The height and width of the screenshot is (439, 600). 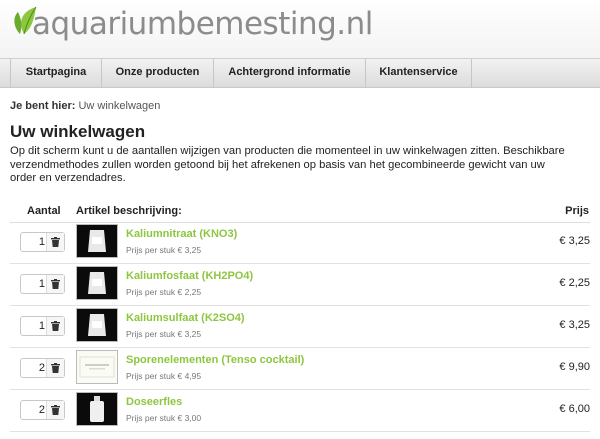 I want to click on breadcrumb: Je bent hier: Uw winkelwagen, so click(x=85, y=106).